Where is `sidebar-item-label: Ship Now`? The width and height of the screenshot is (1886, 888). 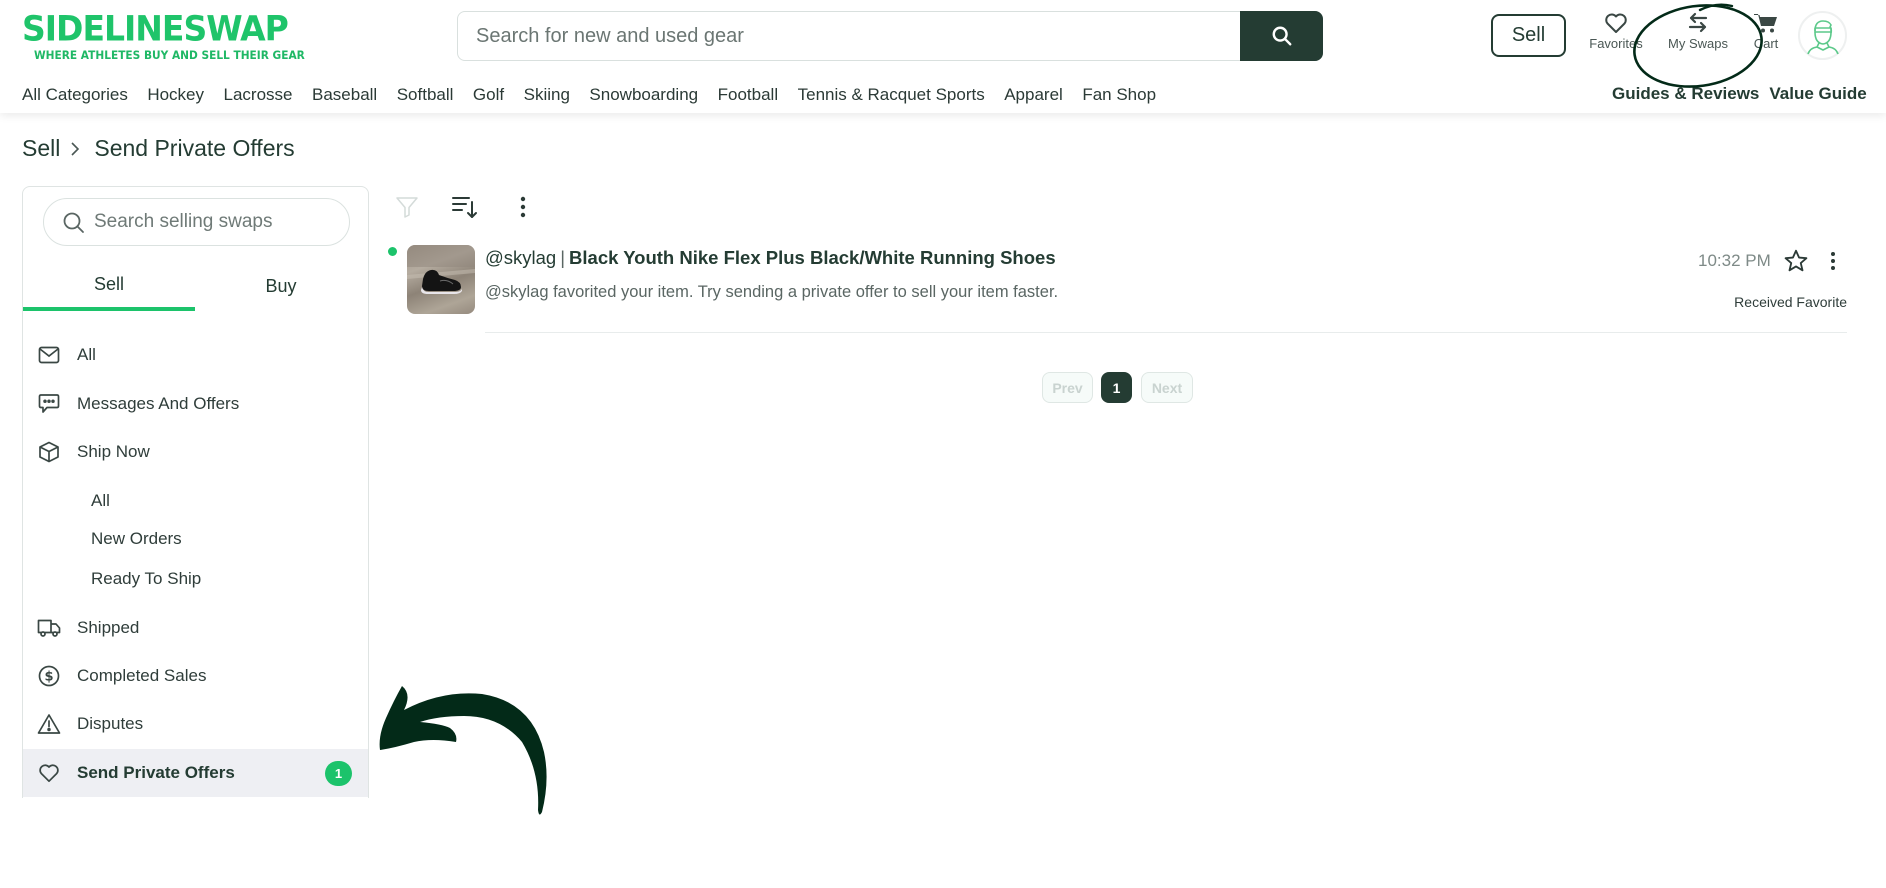 sidebar-item-label: Ship Now is located at coordinates (113, 451).